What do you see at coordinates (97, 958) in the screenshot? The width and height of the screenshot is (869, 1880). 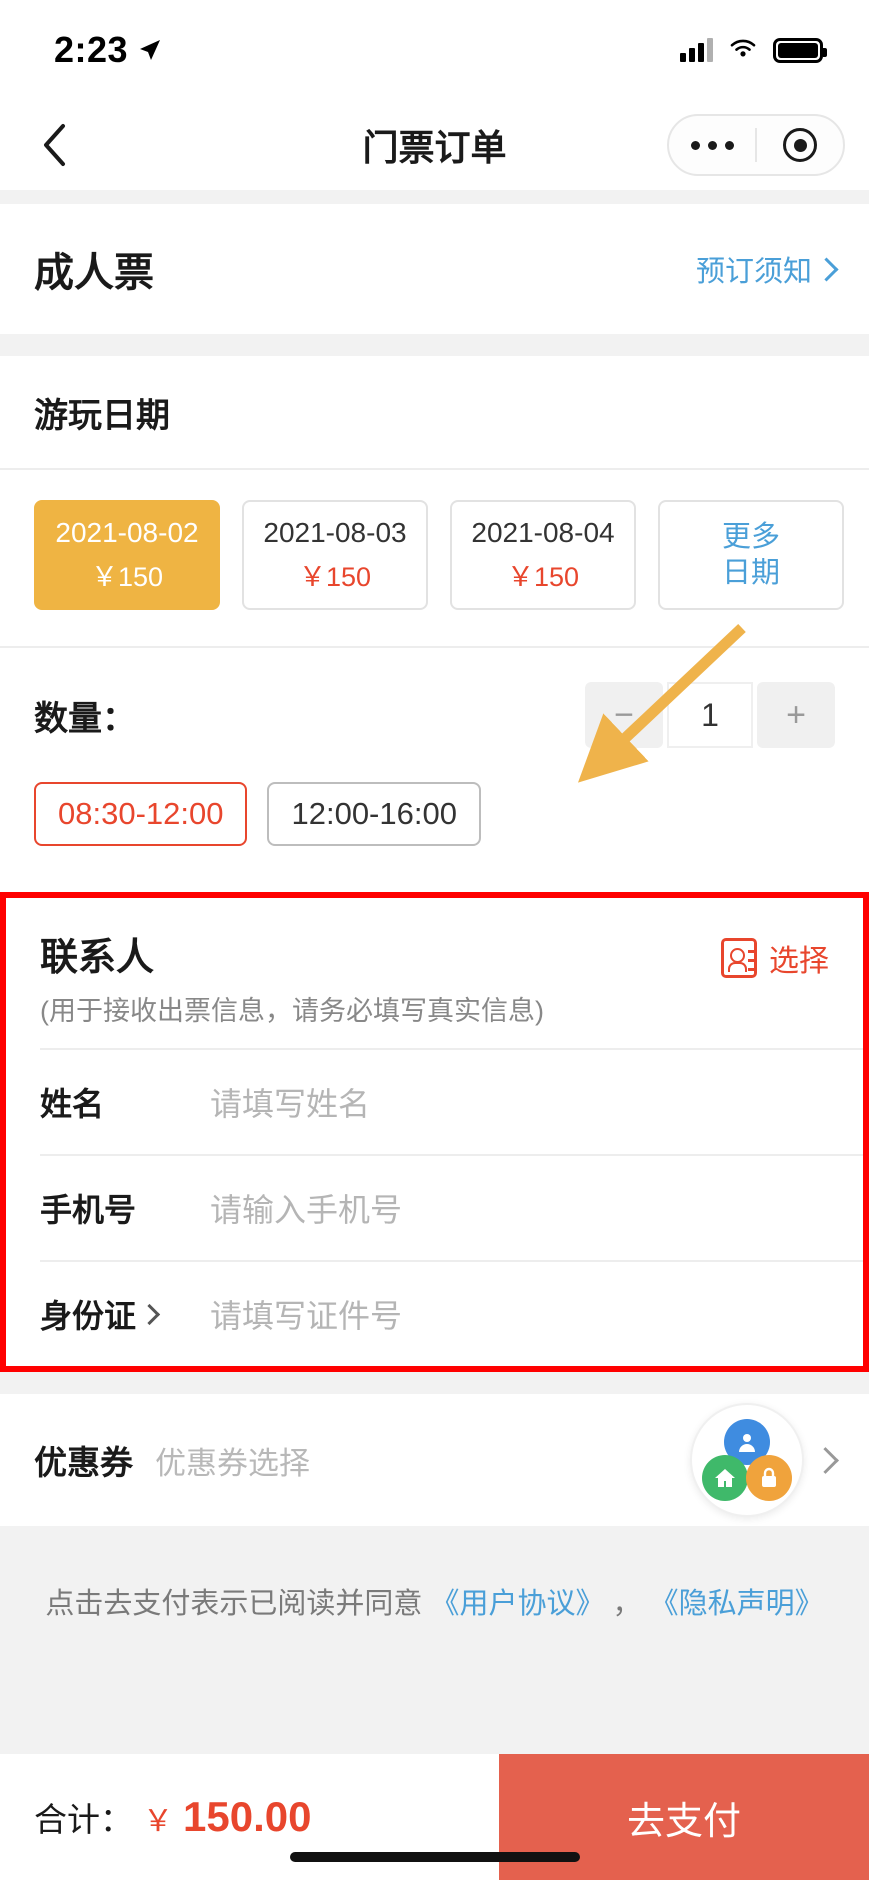 I see `contact-title: 联系人` at bounding box center [97, 958].